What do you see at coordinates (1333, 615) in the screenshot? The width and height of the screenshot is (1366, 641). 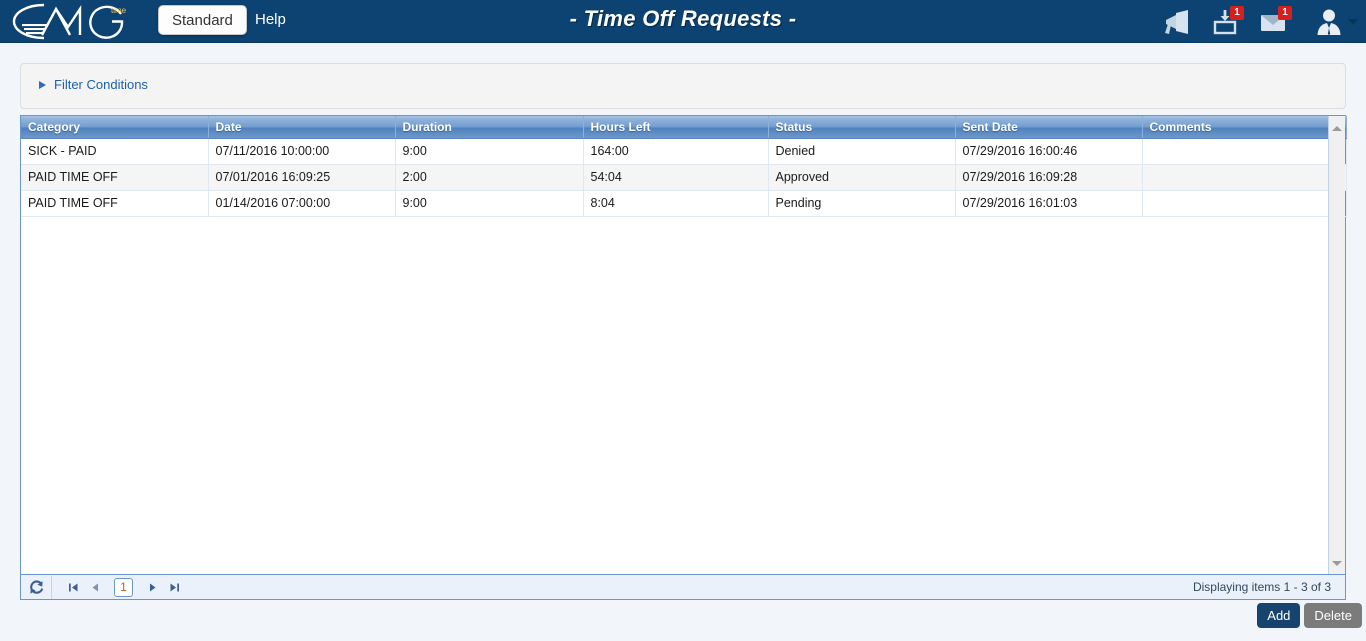 I see `delete-button: Delete` at bounding box center [1333, 615].